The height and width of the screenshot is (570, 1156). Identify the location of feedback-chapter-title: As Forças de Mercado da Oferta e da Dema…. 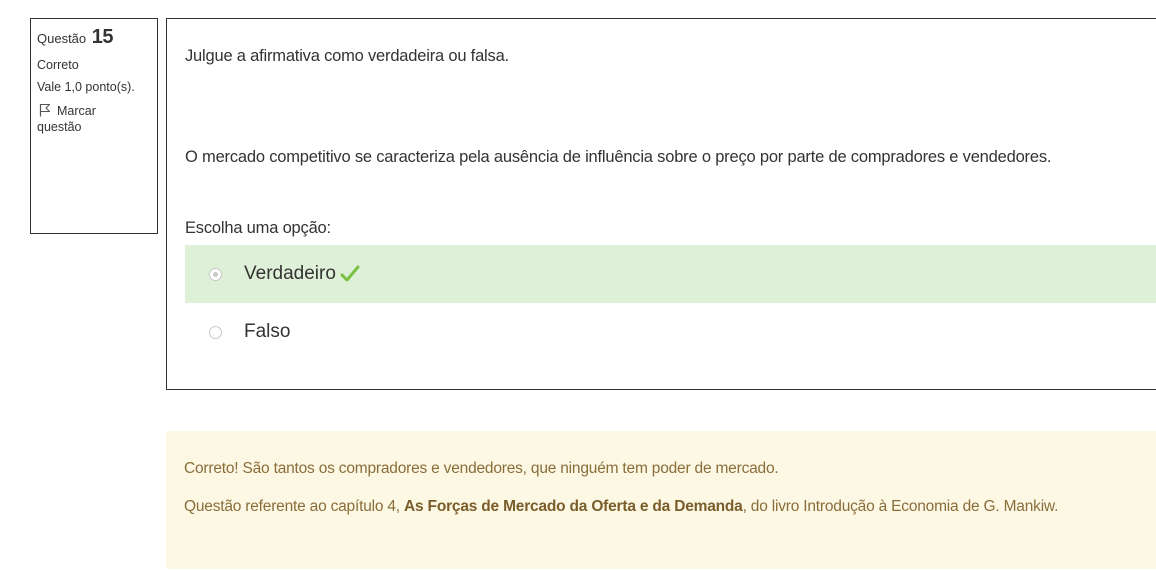
(573, 506).